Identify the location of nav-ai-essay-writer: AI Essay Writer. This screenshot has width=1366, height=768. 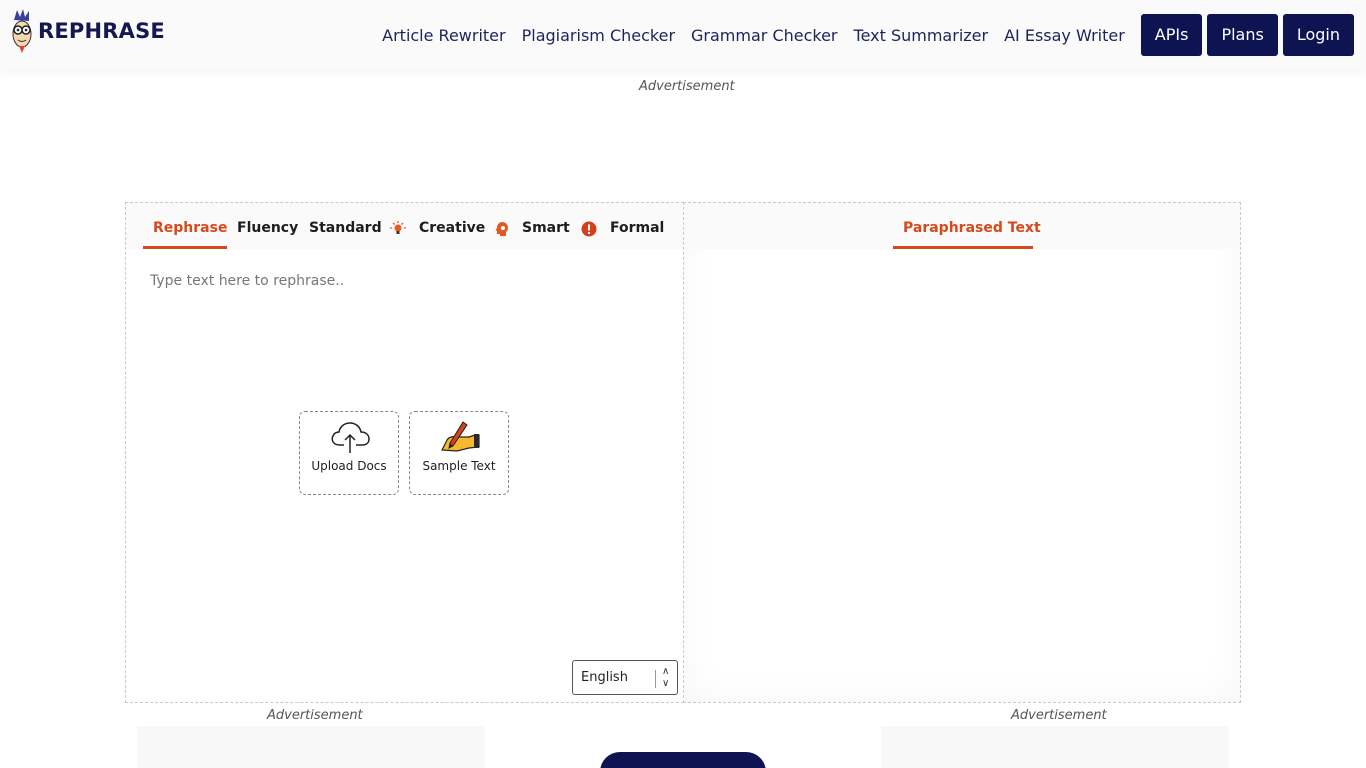
(1064, 35).